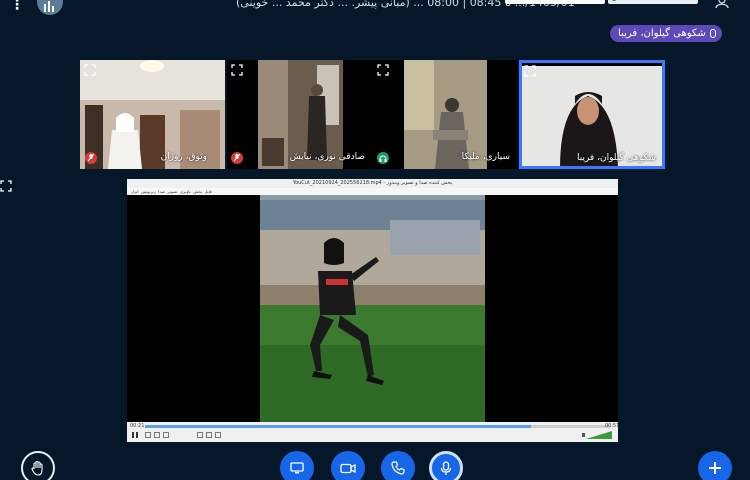 Image resolution: width=750 pixels, height=480 pixels. I want to click on time-total: 00:51, so click(612, 426).